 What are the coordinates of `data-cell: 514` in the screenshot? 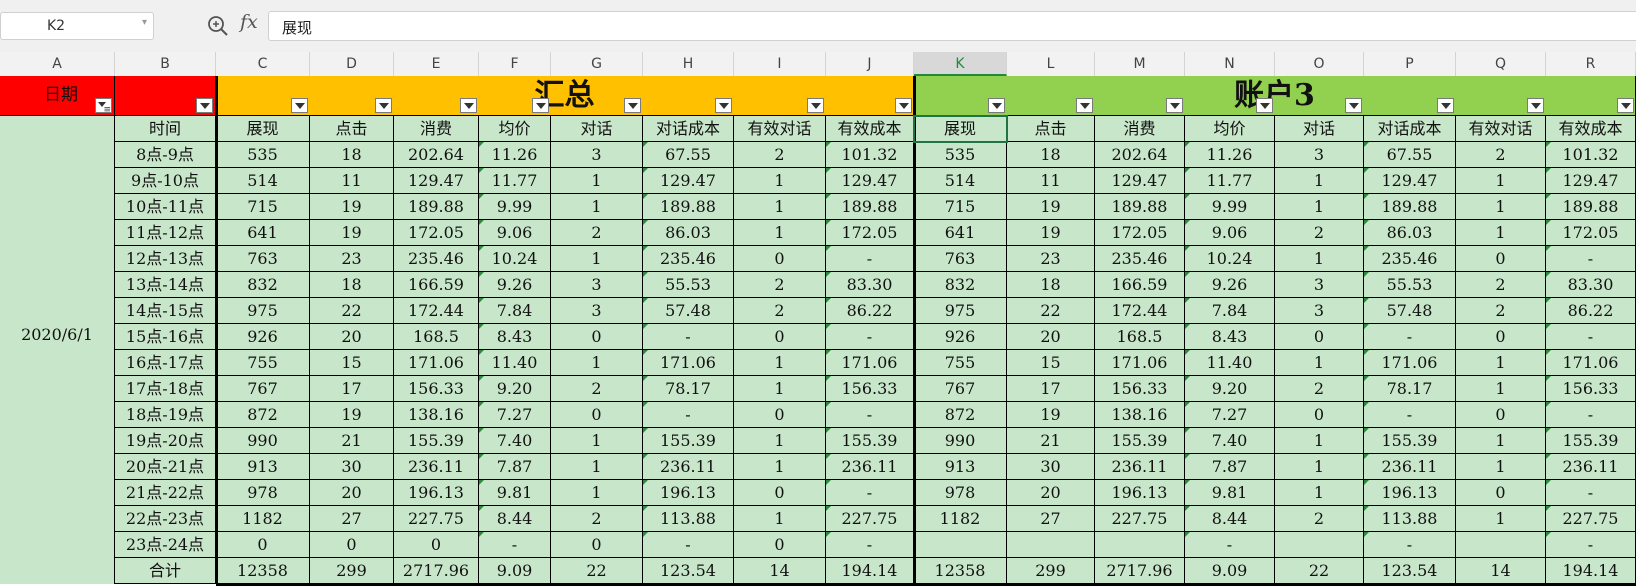 It's located at (263, 181).